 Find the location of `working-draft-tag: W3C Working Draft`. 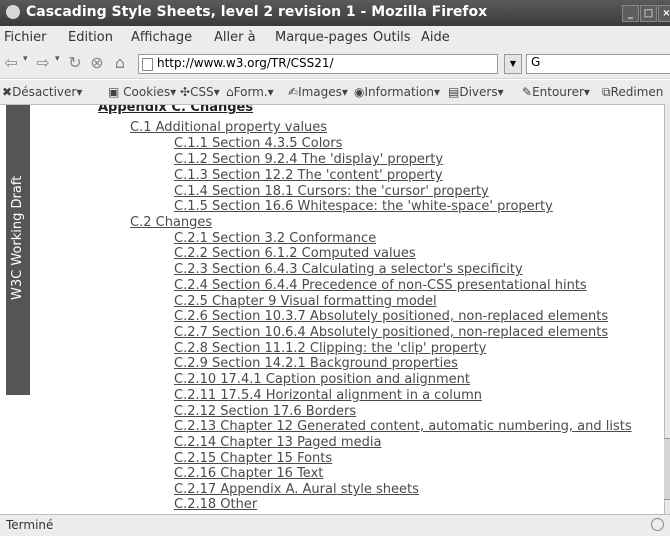

working-draft-tag: W3C Working Draft is located at coordinates (18, 250).